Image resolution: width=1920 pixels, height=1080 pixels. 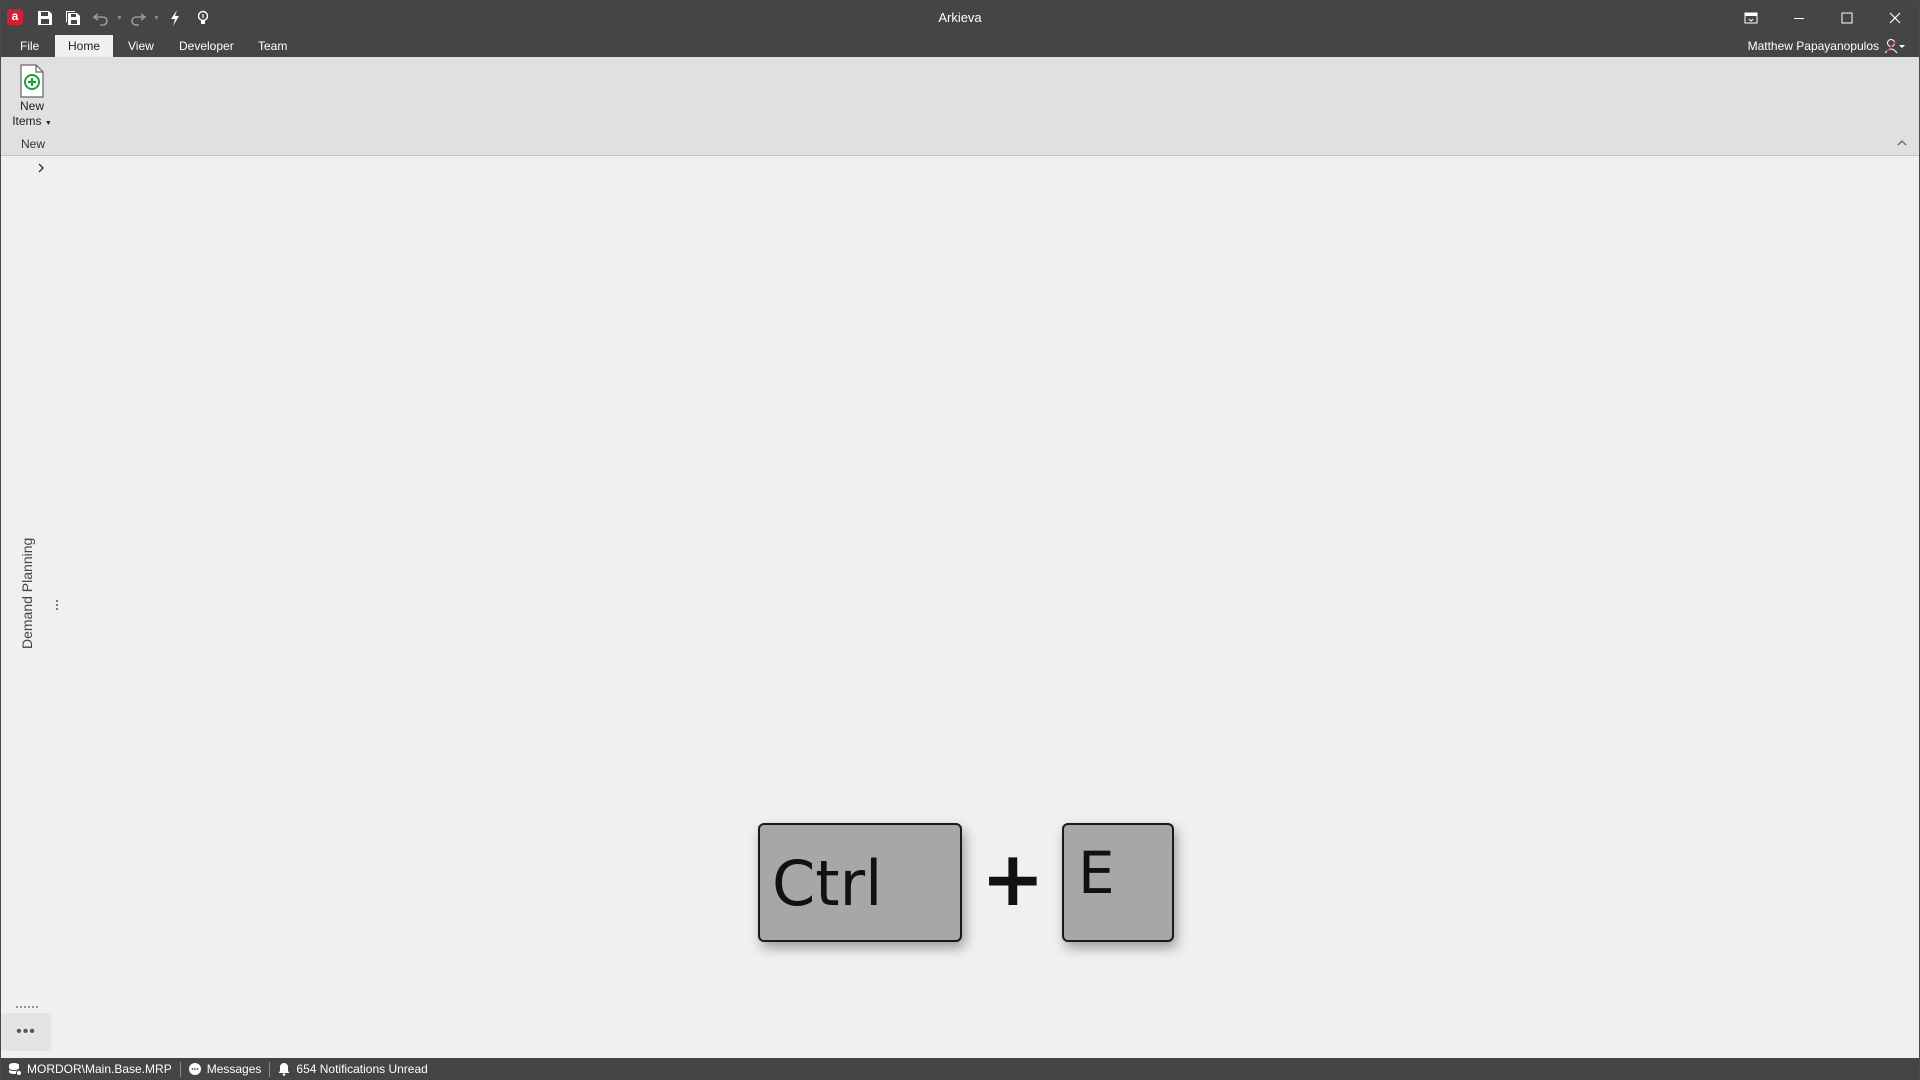 I want to click on ribbon-group-label: New, so click(x=32, y=144).